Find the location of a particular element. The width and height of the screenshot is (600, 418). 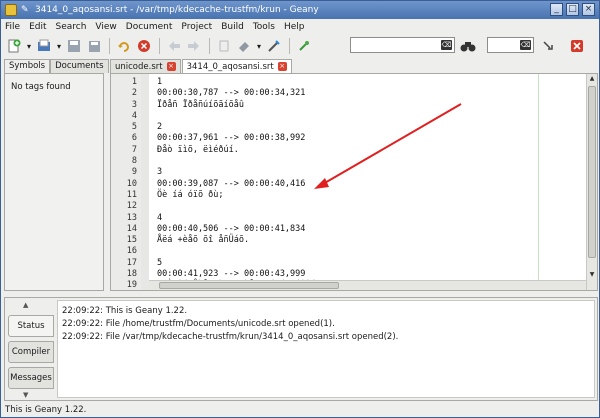

tabs-scroll-up-icon: ▲ is located at coordinates (25, 305).